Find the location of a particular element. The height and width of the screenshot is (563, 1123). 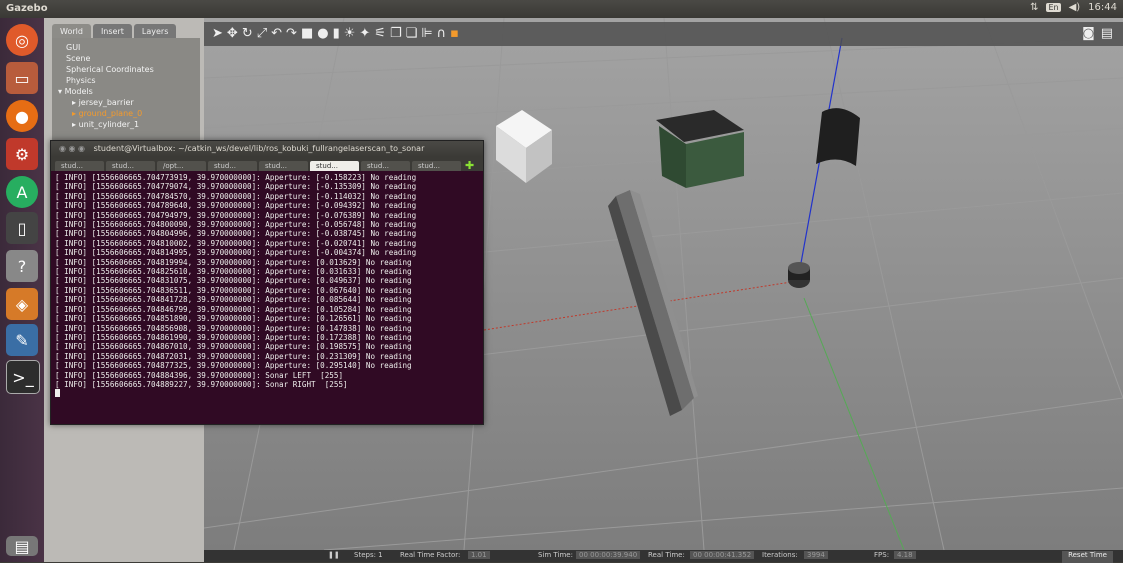

network-icon: ⇅ is located at coordinates (1034, 7).